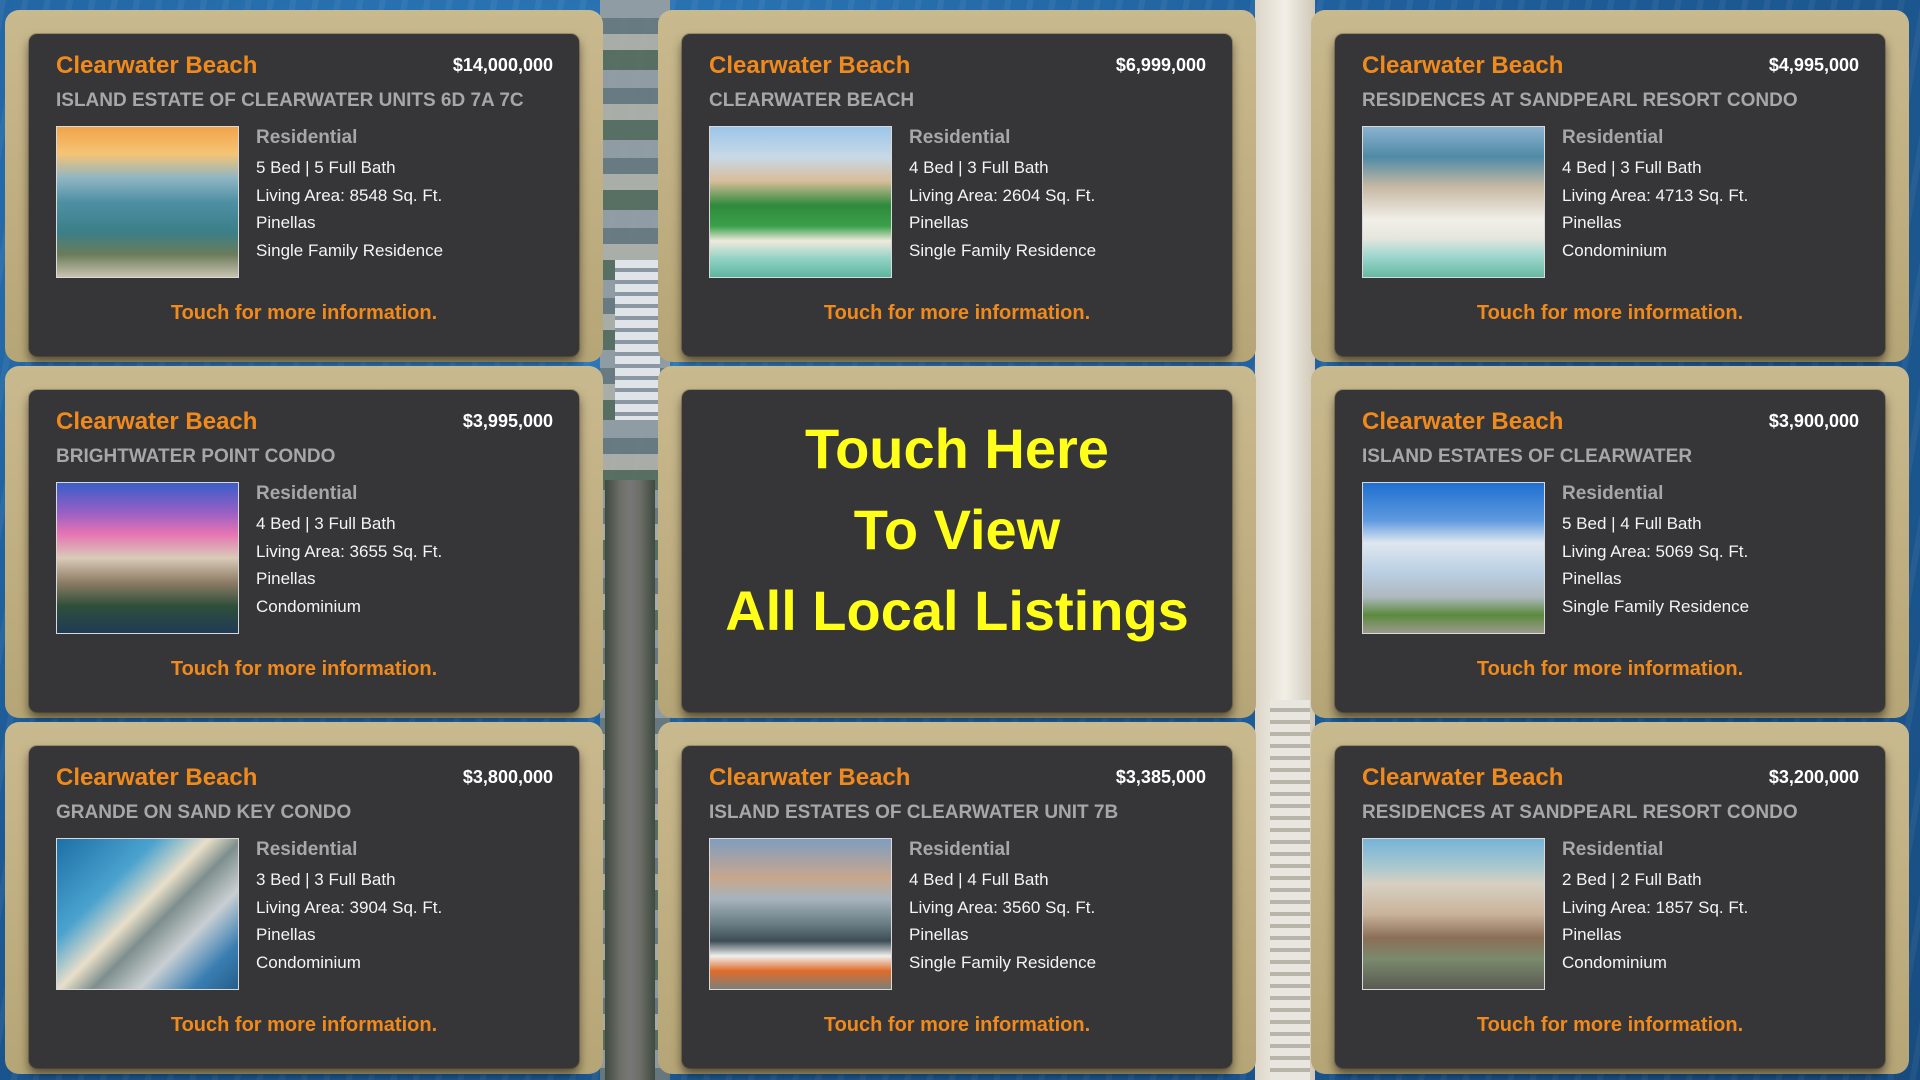  What do you see at coordinates (914, 812) in the screenshot?
I see `listing-subdivision: ISLAND ESTATES OF CLEARWATER UNIT 7B` at bounding box center [914, 812].